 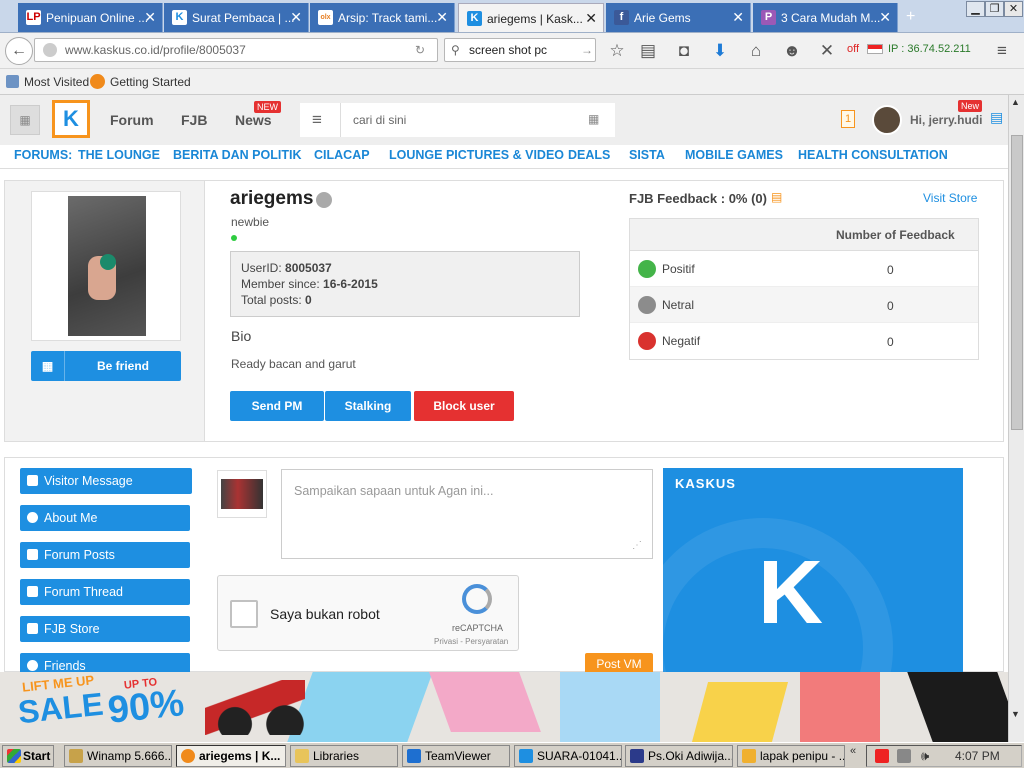 What do you see at coordinates (589, 155) in the screenshot?
I see `forum-link-deals: DEALS` at bounding box center [589, 155].